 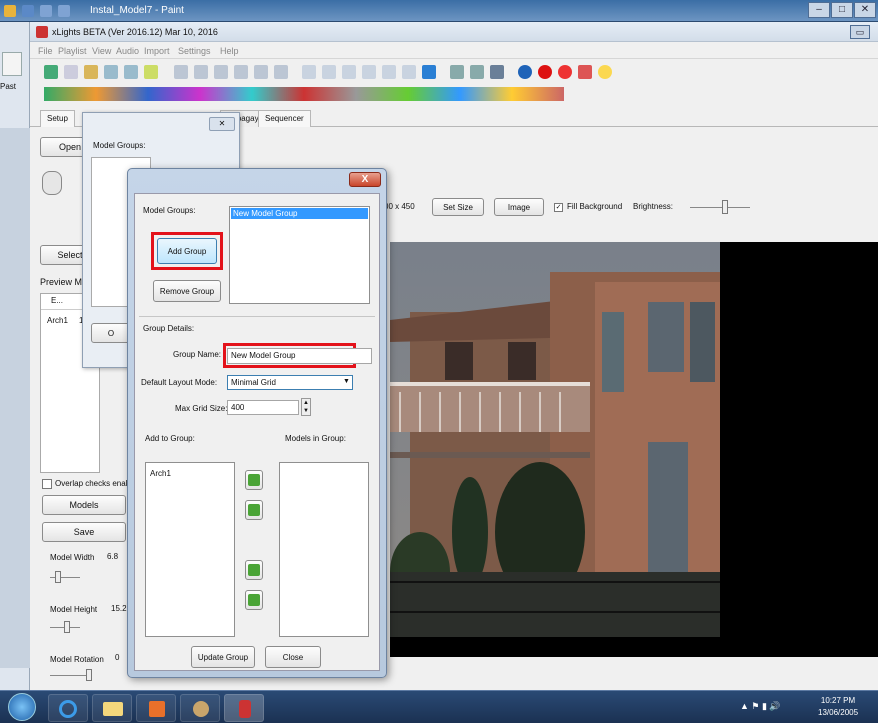 I want to click on taskbar-media-player, so click(x=200, y=708).